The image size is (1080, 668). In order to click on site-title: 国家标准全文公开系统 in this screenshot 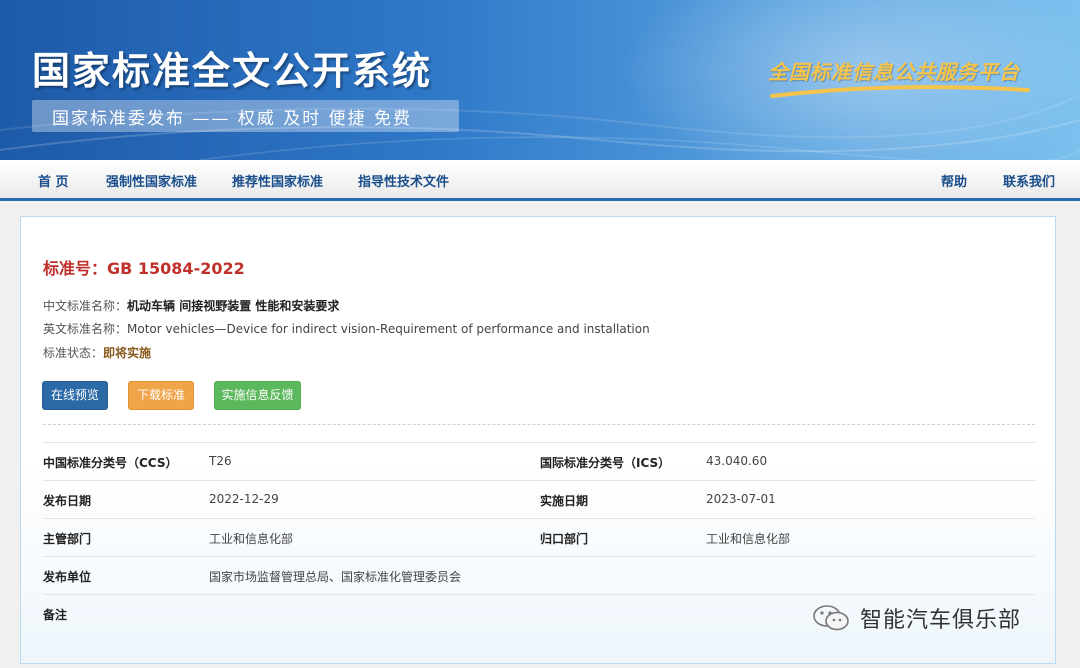, I will do `click(232, 71)`.